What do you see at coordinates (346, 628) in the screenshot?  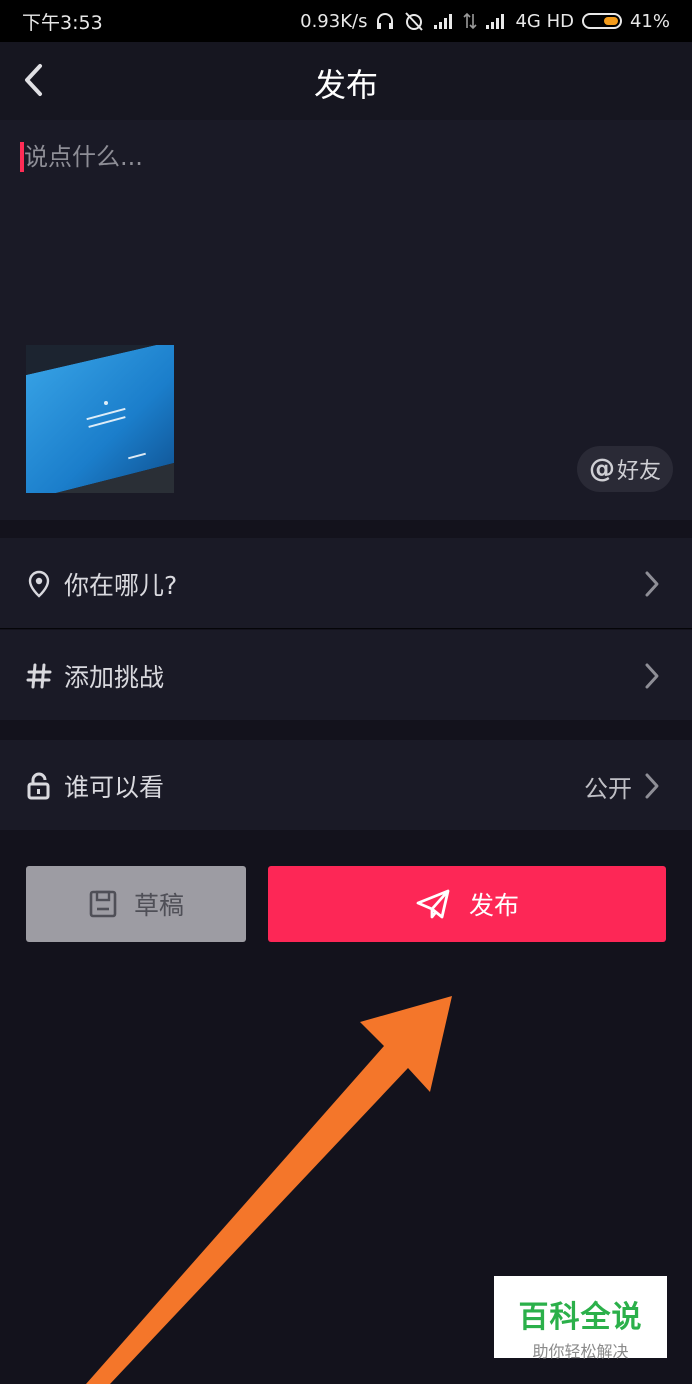 I see `row-divider` at bounding box center [346, 628].